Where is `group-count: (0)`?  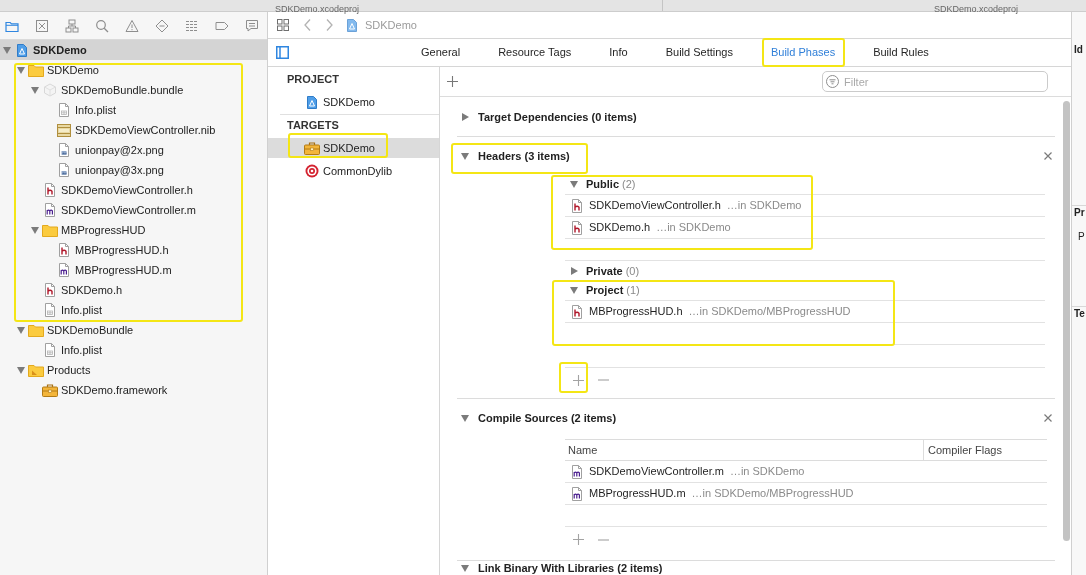
group-count: (0) is located at coordinates (632, 271).